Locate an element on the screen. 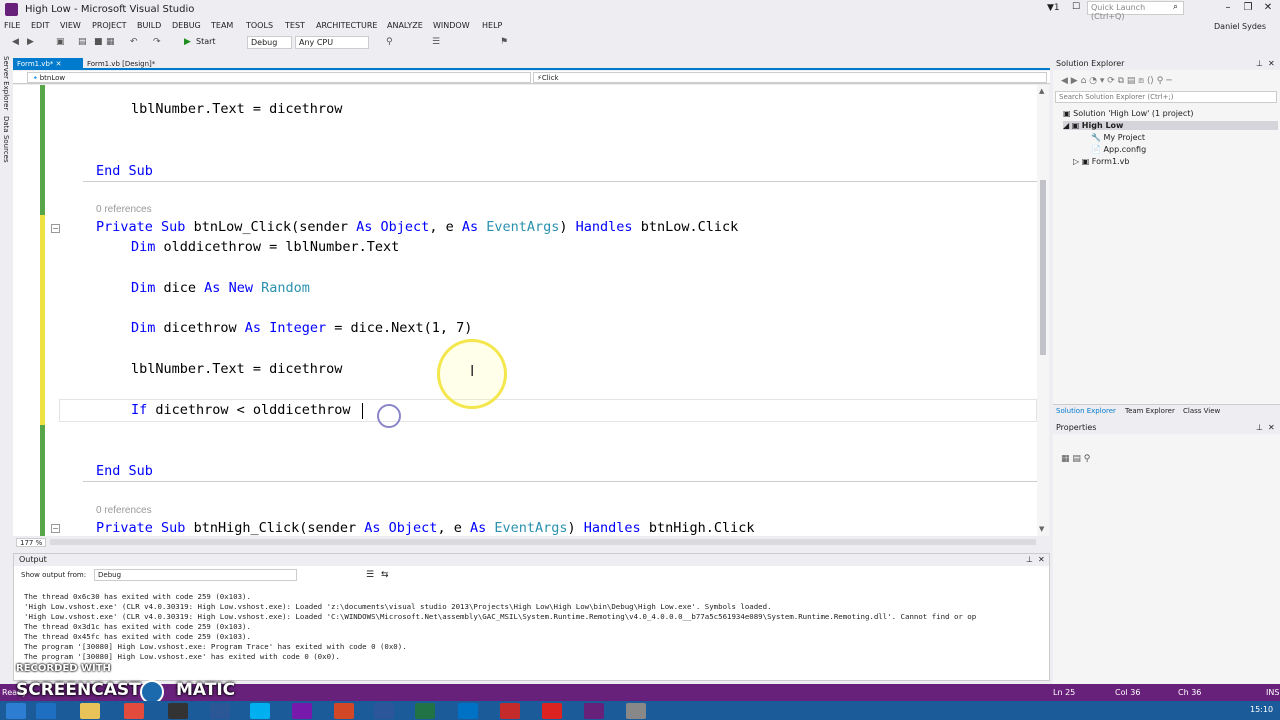 Image resolution: width=1280 pixels, height=720 pixels. excel-icon is located at coordinates (425, 711).